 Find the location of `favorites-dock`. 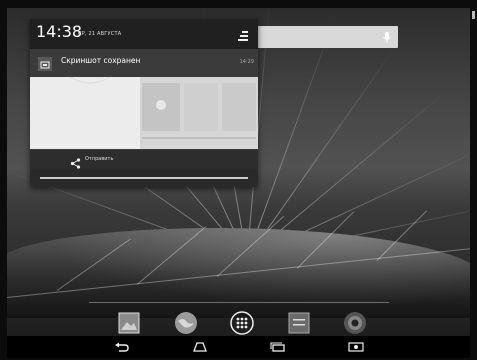

favorites-dock is located at coordinates (242, 323).